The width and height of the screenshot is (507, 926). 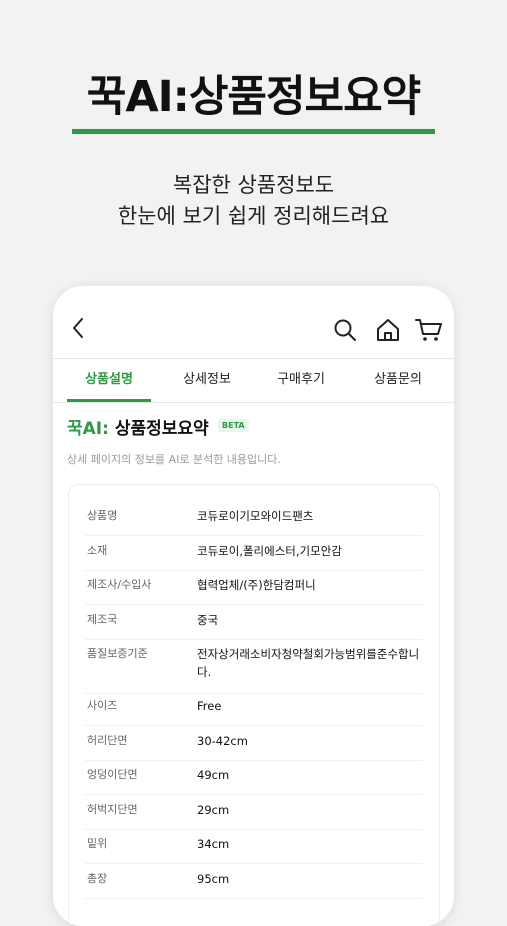 What do you see at coordinates (109, 400) in the screenshot?
I see `active-tab-indicator` at bounding box center [109, 400].